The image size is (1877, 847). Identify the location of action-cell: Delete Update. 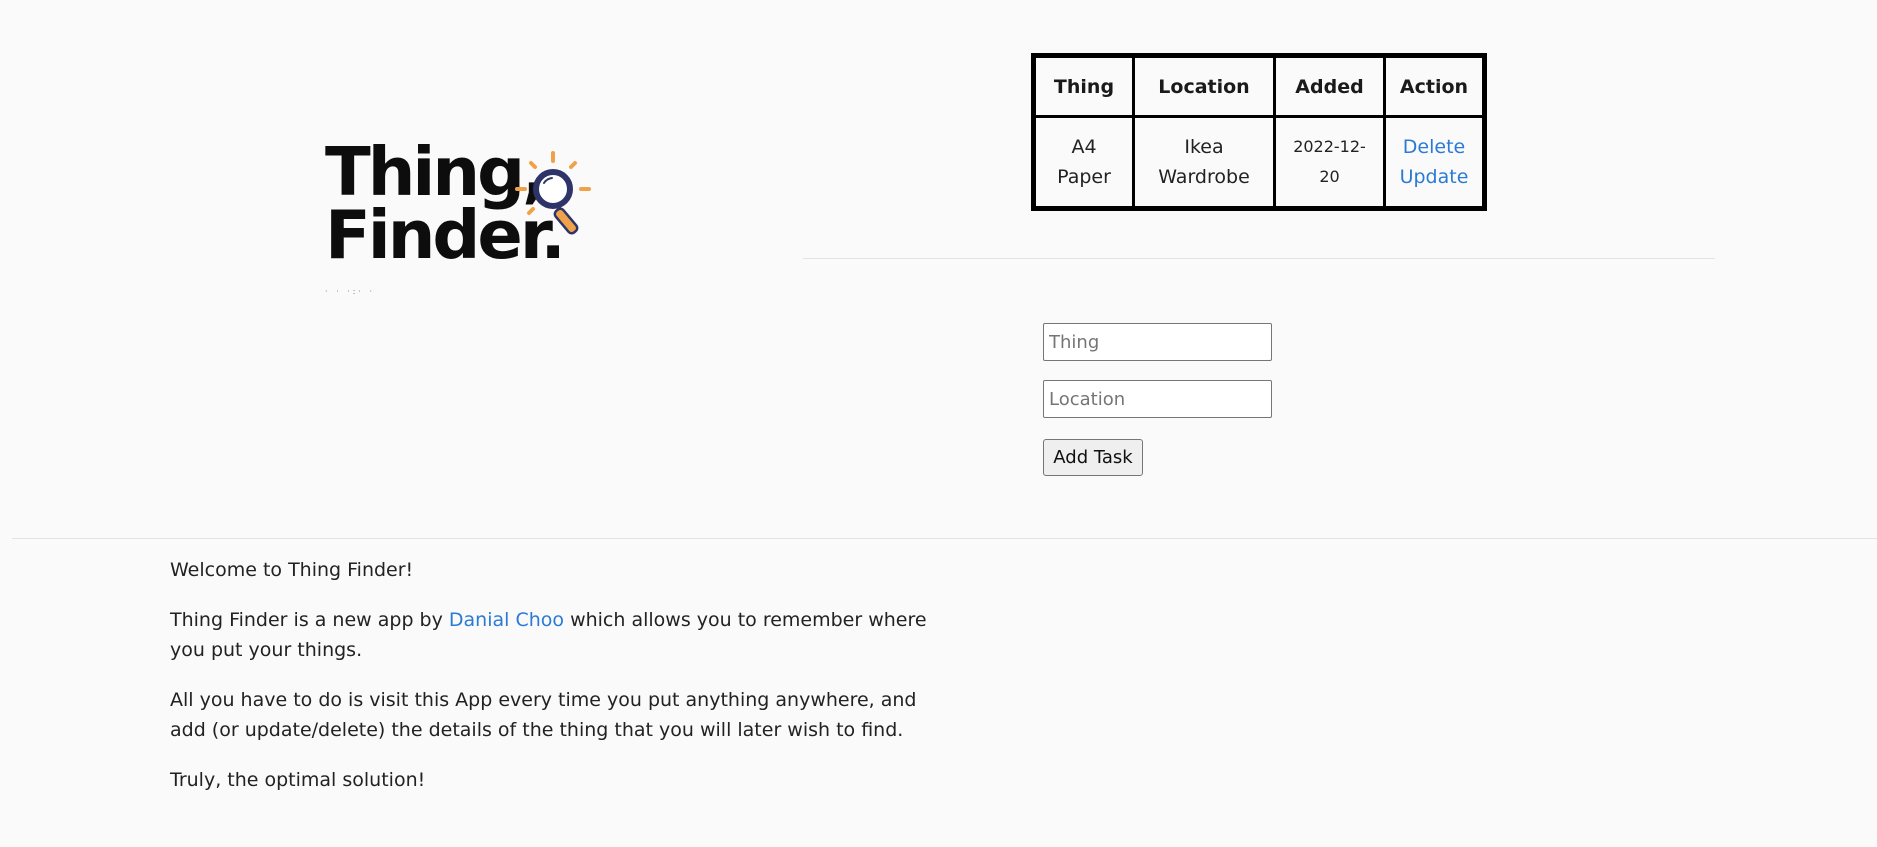
(1434, 162).